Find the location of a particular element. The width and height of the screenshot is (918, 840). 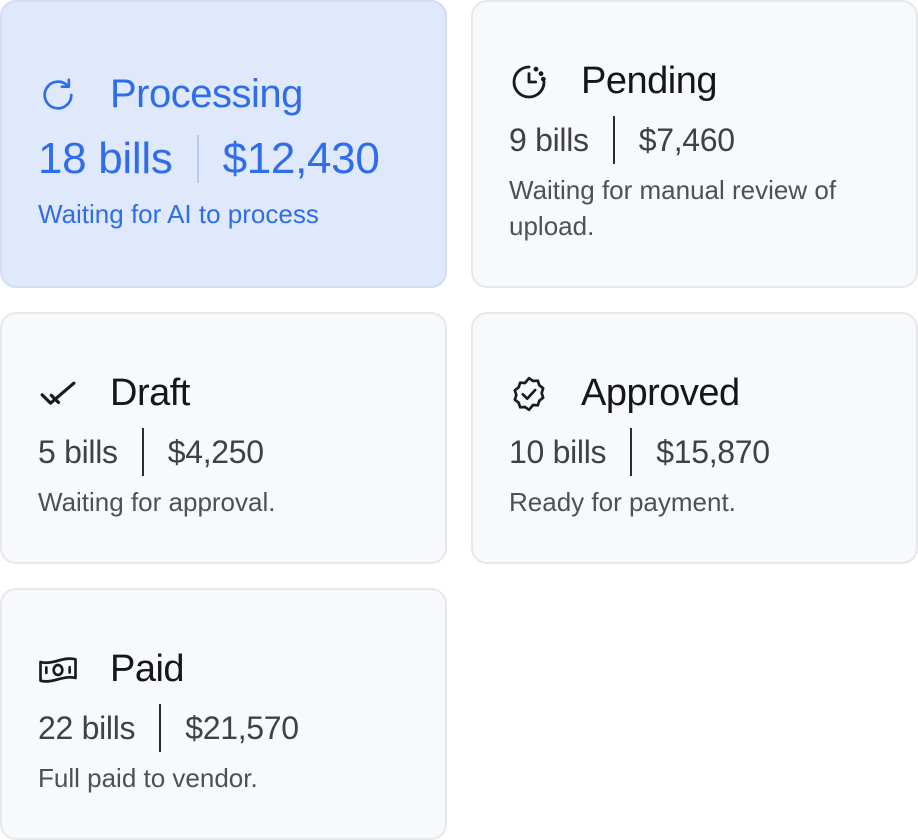

bill-amount: $4,250 is located at coordinates (215, 451).